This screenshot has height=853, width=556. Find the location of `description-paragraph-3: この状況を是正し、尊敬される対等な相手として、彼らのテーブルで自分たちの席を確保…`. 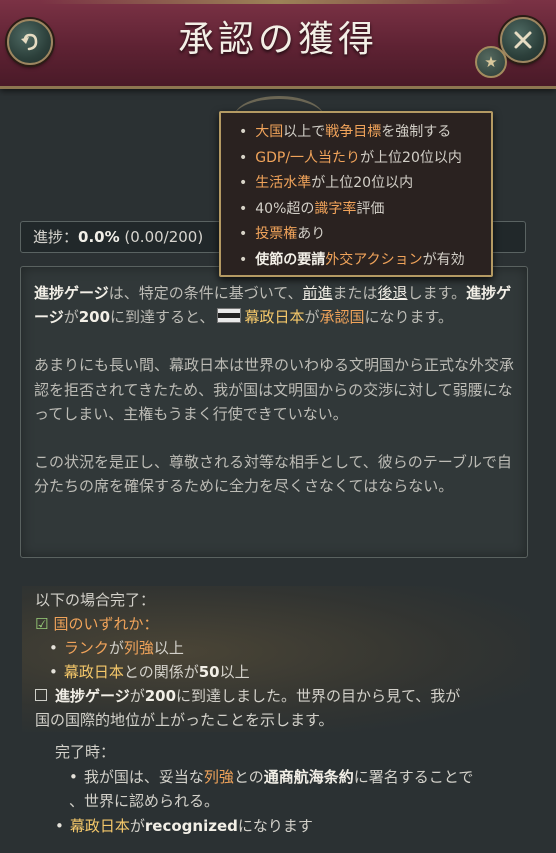

description-paragraph-3: この状況を是正し、尊敬される対等な相手として、彼らのテーブルで自分たちの席を確保… is located at coordinates (273, 474).